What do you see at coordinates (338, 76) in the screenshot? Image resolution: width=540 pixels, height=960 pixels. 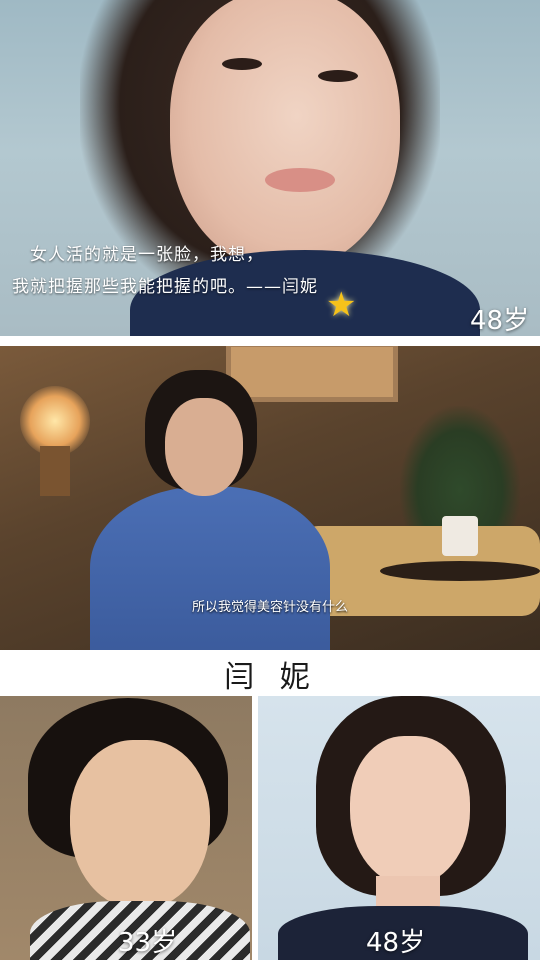 I see `right-eye` at bounding box center [338, 76].